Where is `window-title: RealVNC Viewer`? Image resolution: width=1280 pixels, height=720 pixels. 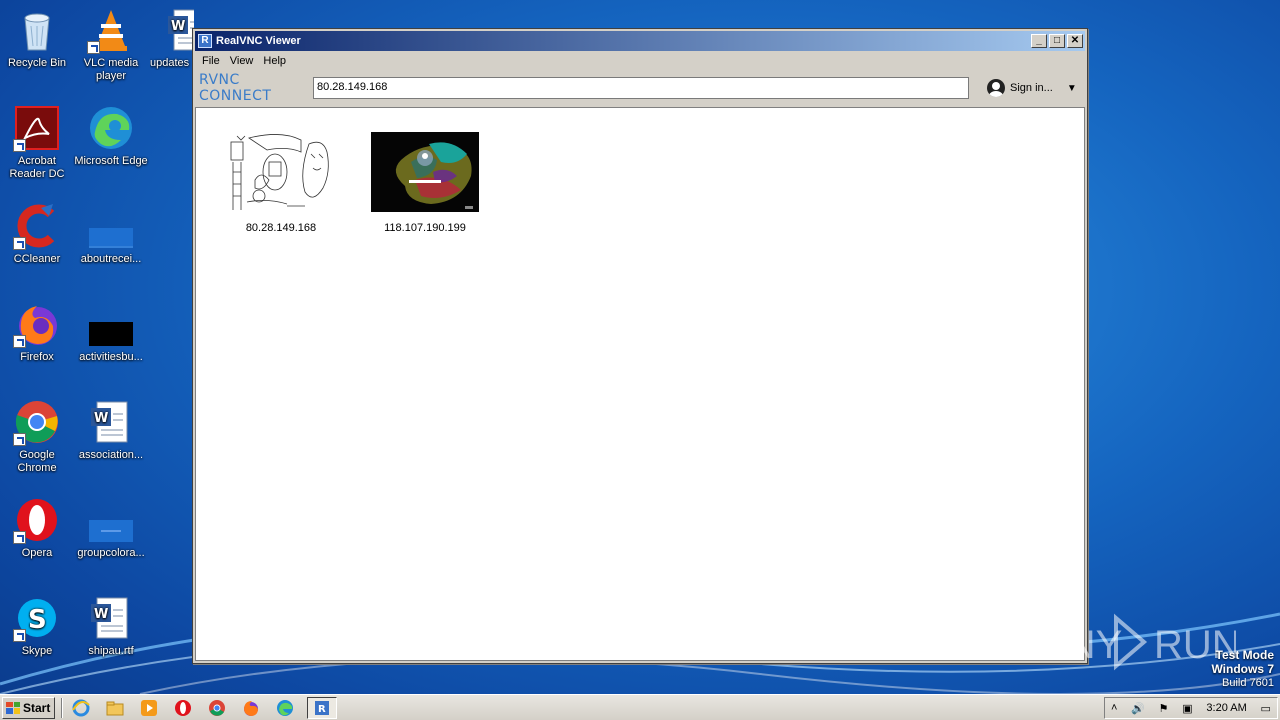 window-title: RealVNC Viewer is located at coordinates (258, 41).